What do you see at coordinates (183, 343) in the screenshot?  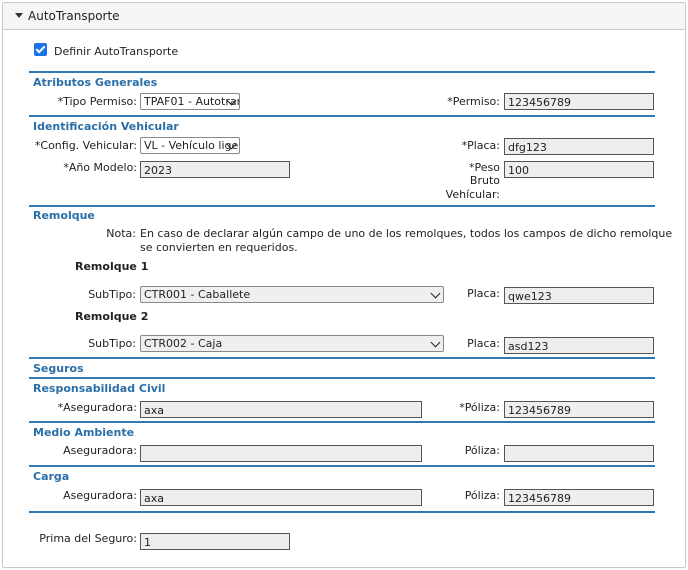 I see `r2-subtipo-value: CTR002 - Caja` at bounding box center [183, 343].